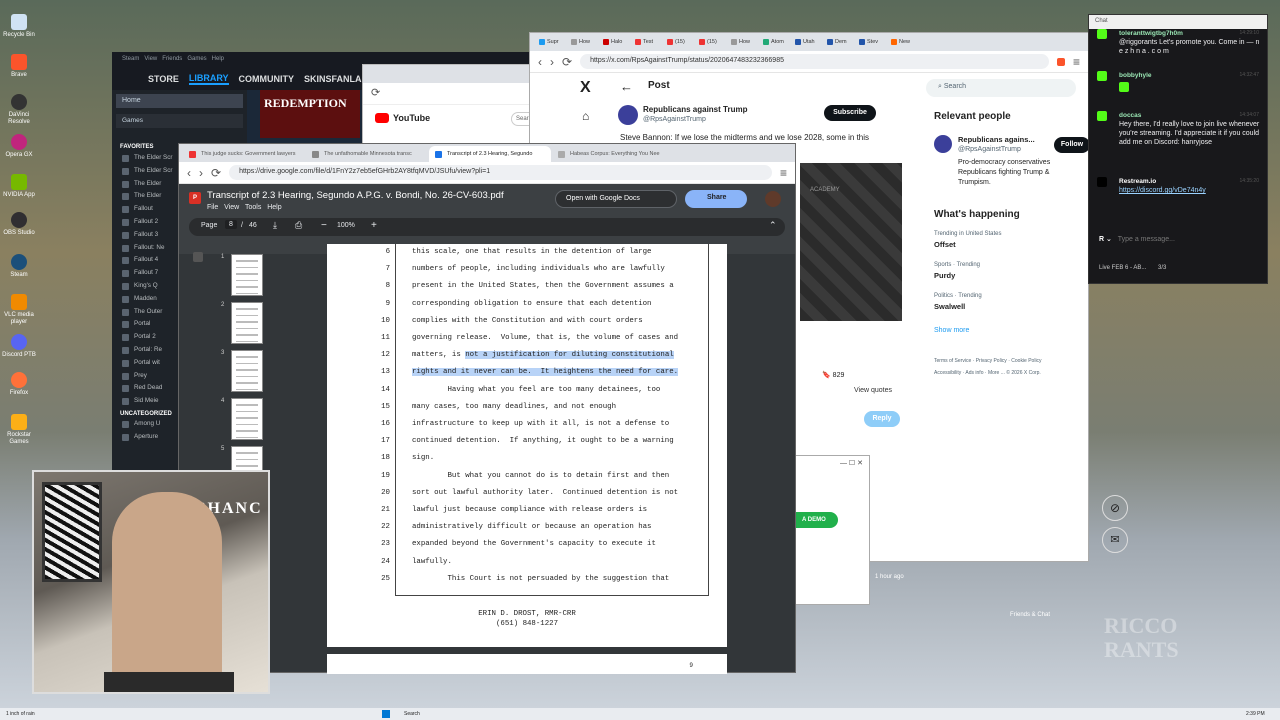 The height and width of the screenshot is (720, 1280). Describe the element at coordinates (179, 121) in the screenshot. I see `steam-games-filter: Games` at that location.